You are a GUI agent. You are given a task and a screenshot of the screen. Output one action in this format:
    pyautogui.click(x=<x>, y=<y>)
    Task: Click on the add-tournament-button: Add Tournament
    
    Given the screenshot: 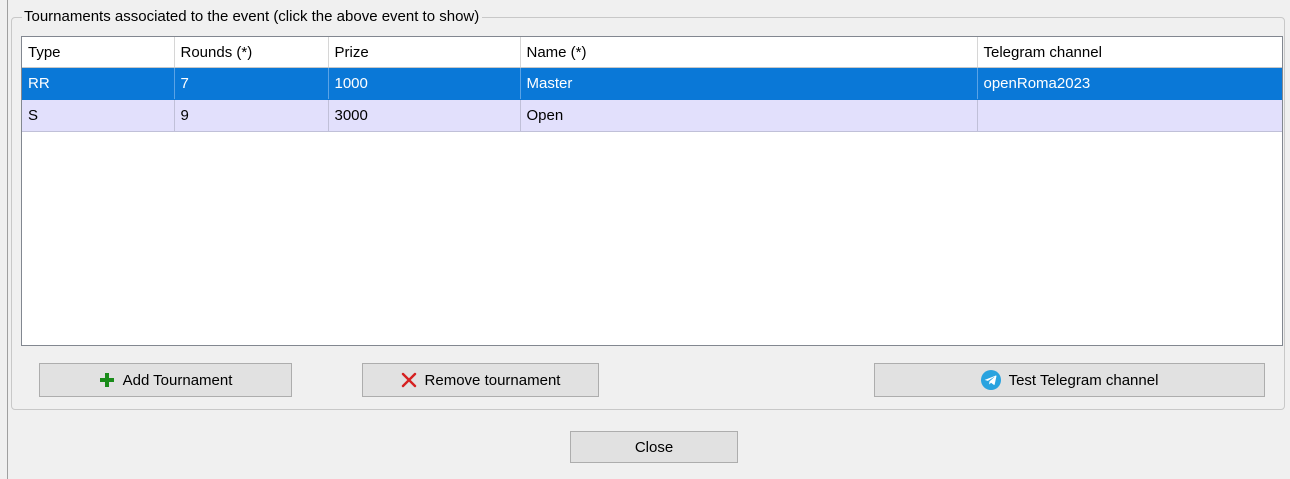 What is the action you would take?
    pyautogui.click(x=165, y=380)
    